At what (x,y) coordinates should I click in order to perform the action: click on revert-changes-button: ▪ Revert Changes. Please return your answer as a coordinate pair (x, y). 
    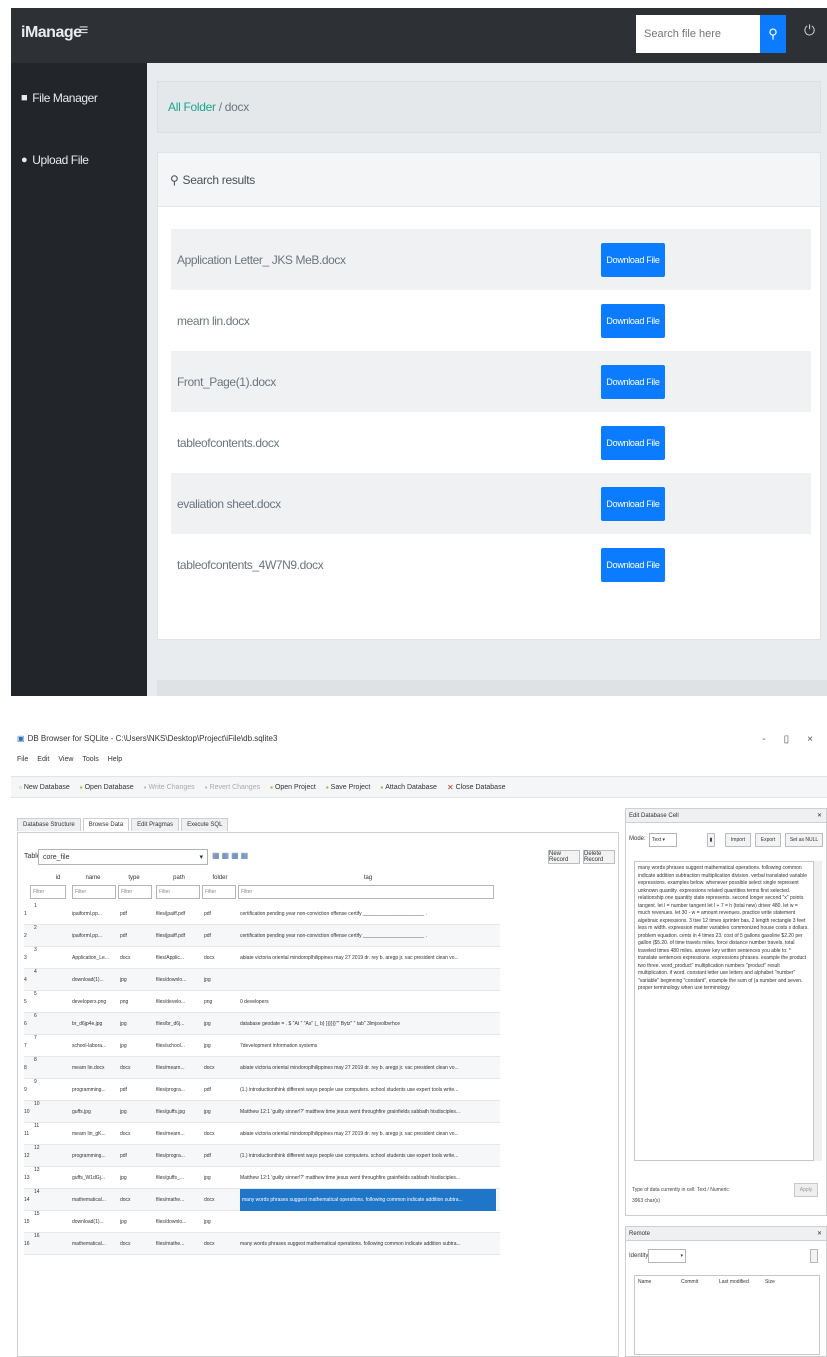
    Looking at the image, I should click on (232, 787).